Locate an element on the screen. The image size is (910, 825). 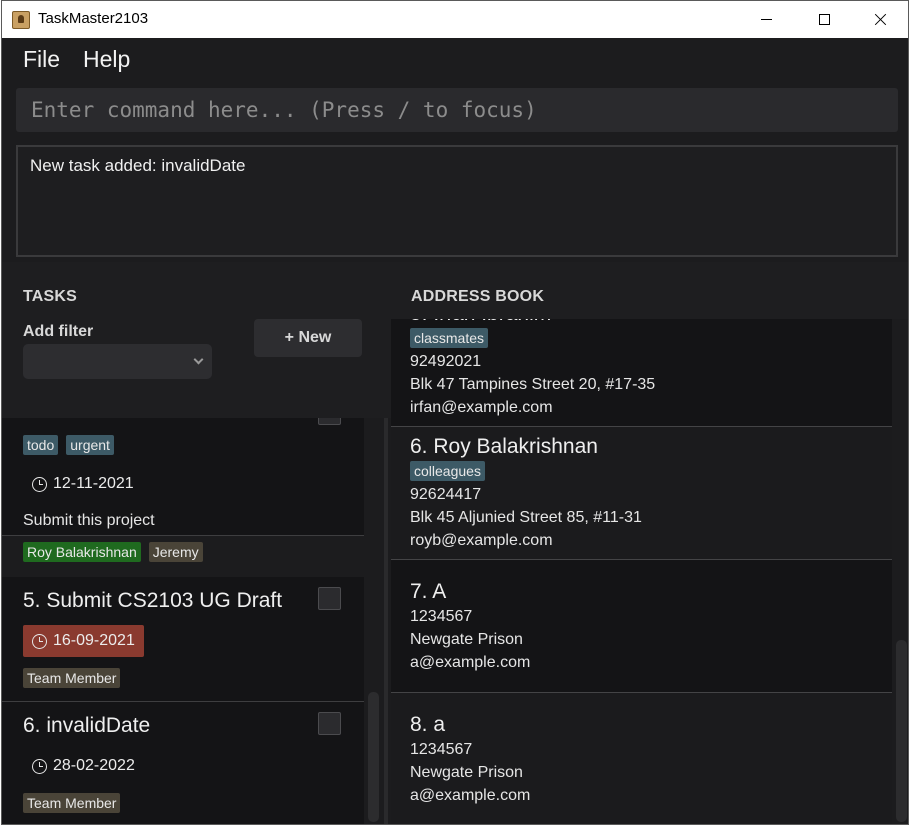
task-tag: todo is located at coordinates (41, 445).